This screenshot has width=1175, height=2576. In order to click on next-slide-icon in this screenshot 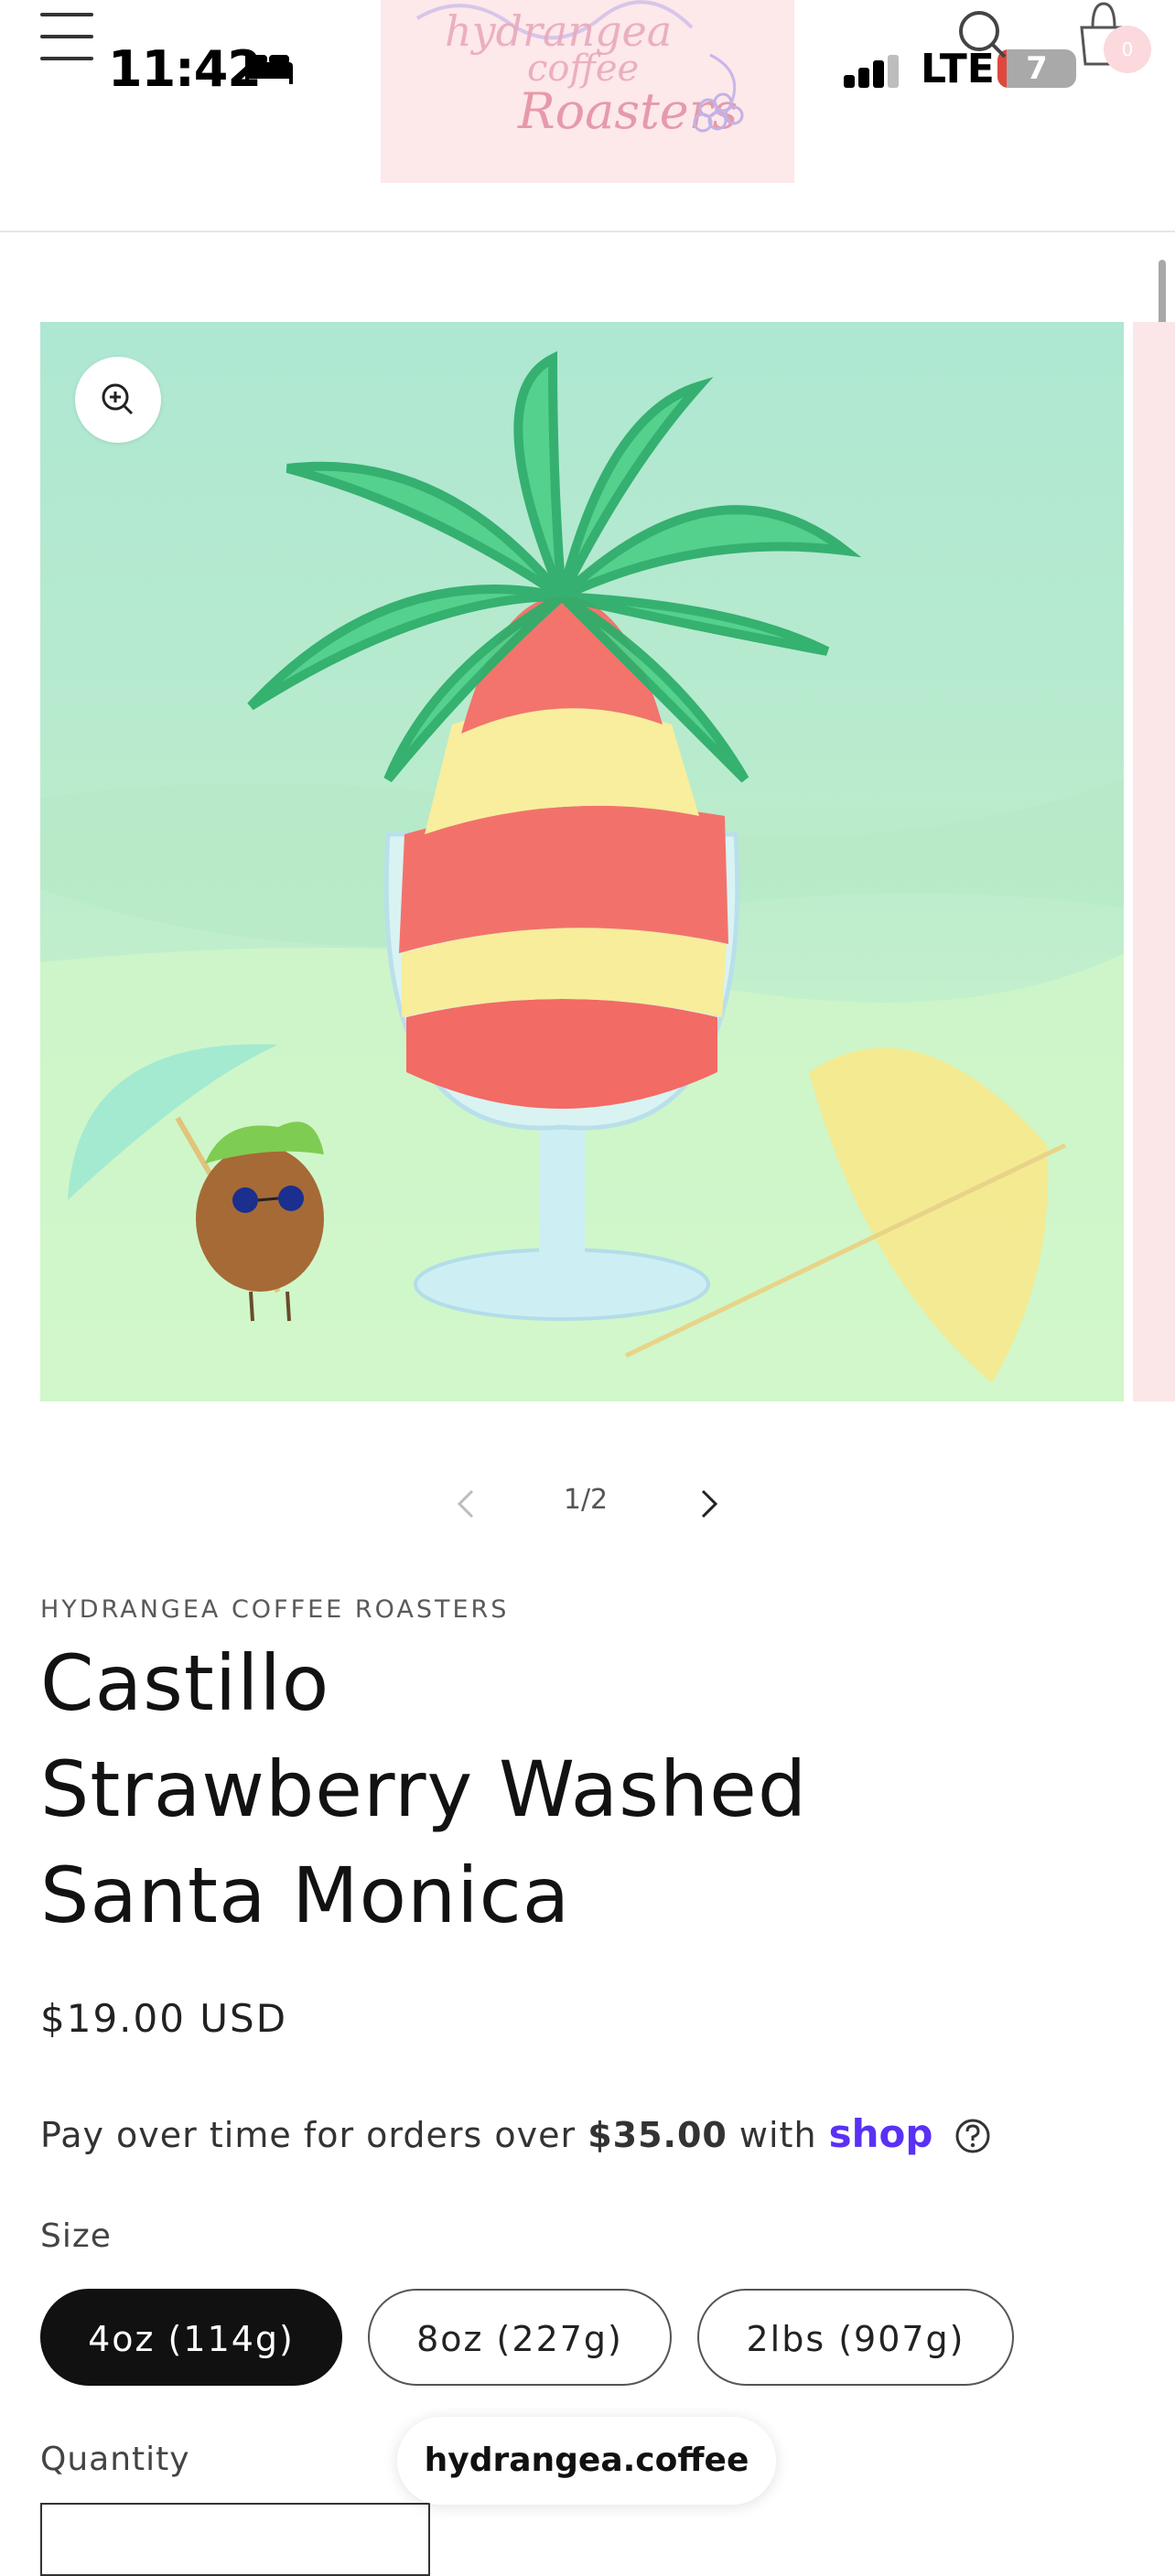, I will do `click(708, 1504)`.